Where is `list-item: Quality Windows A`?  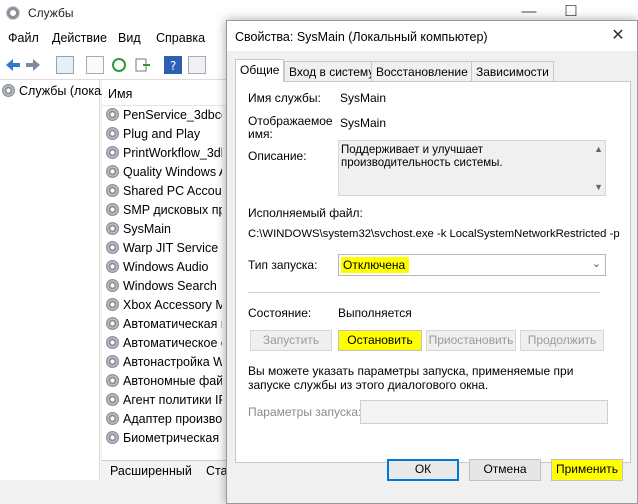 list-item: Quality Windows A is located at coordinates (166, 174).